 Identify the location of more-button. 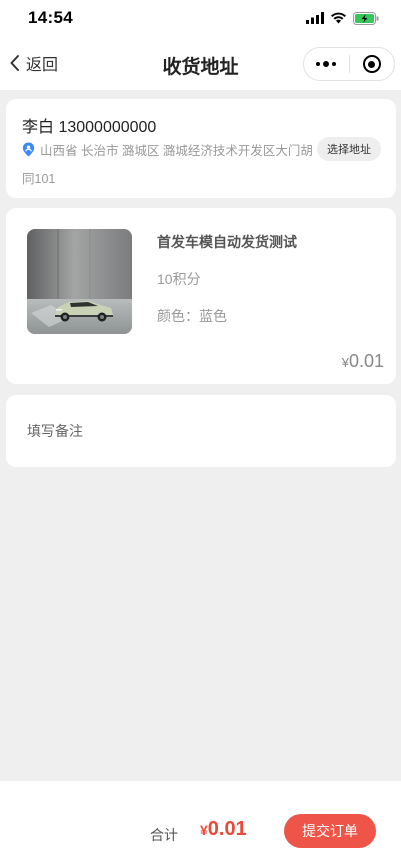
(326, 64).